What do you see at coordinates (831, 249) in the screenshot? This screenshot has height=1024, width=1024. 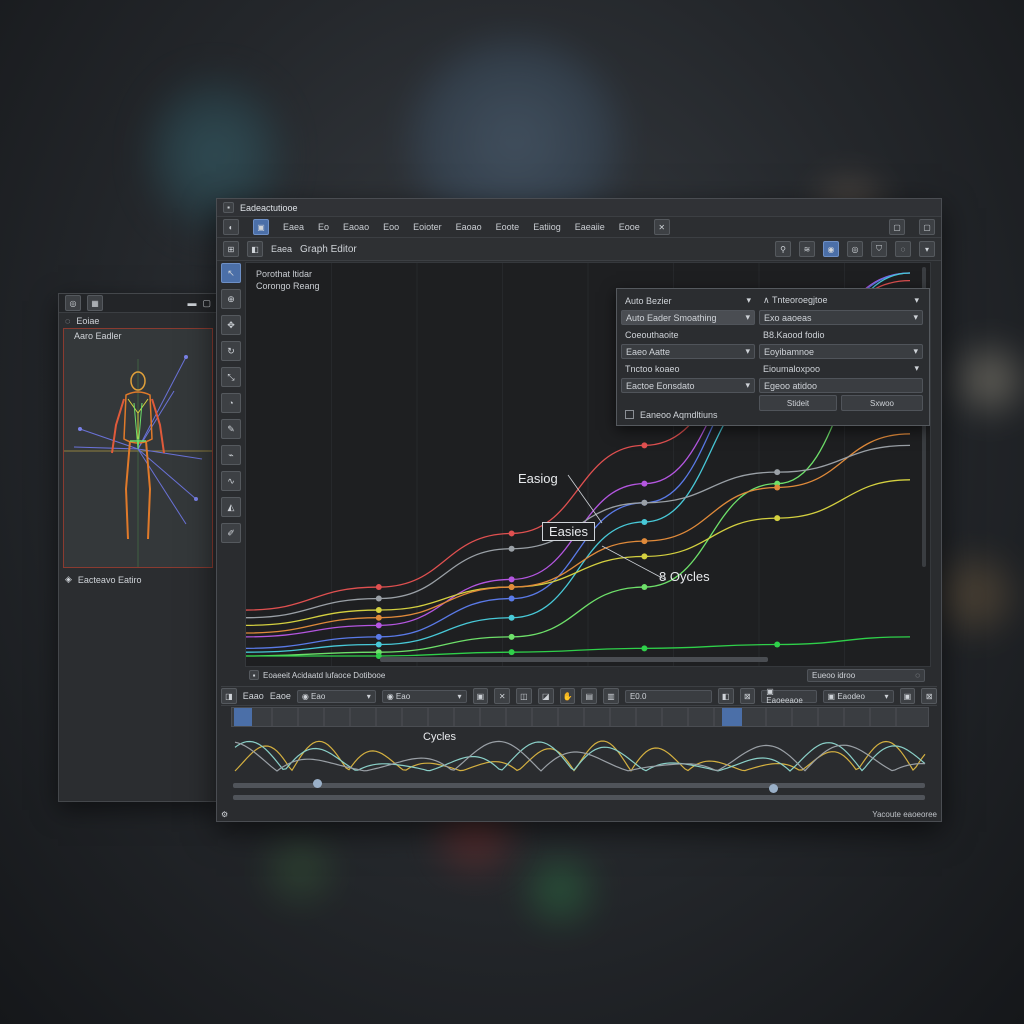 I see `snap-icon: ◉` at bounding box center [831, 249].